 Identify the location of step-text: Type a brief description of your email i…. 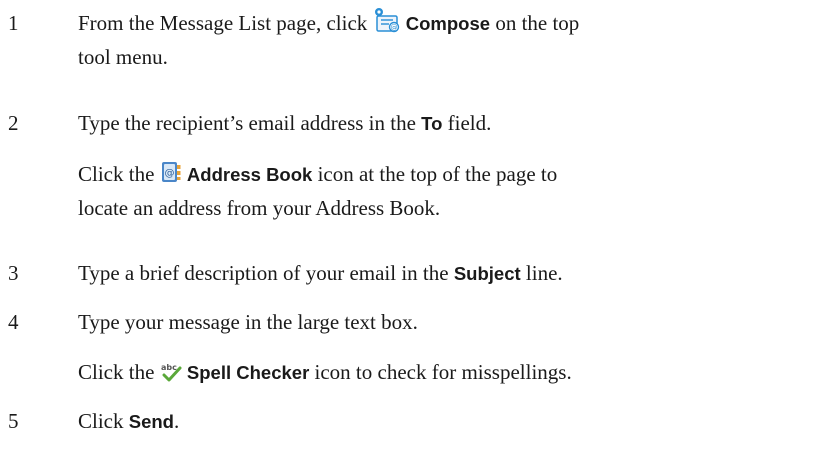
(266, 273).